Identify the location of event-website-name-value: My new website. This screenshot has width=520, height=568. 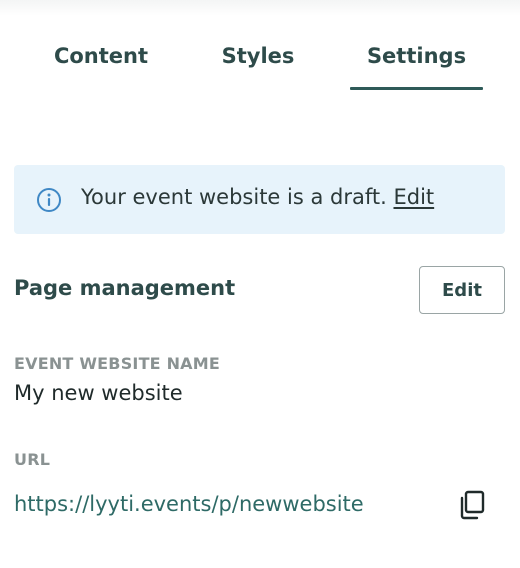
(98, 393).